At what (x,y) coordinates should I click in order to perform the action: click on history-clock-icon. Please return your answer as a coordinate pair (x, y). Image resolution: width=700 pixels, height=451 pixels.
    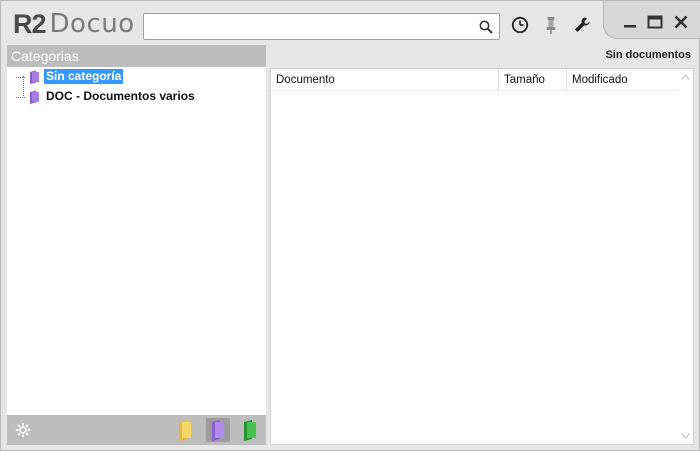
    Looking at the image, I should click on (520, 25).